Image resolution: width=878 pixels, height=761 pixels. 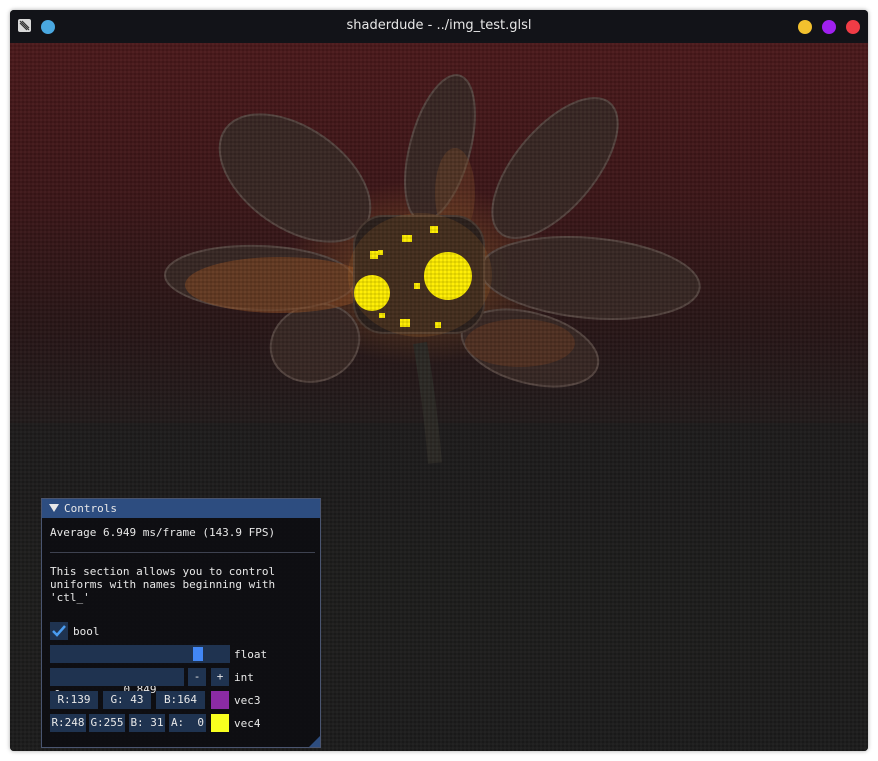 I want to click on bool-checkbox, so click(x=59, y=631).